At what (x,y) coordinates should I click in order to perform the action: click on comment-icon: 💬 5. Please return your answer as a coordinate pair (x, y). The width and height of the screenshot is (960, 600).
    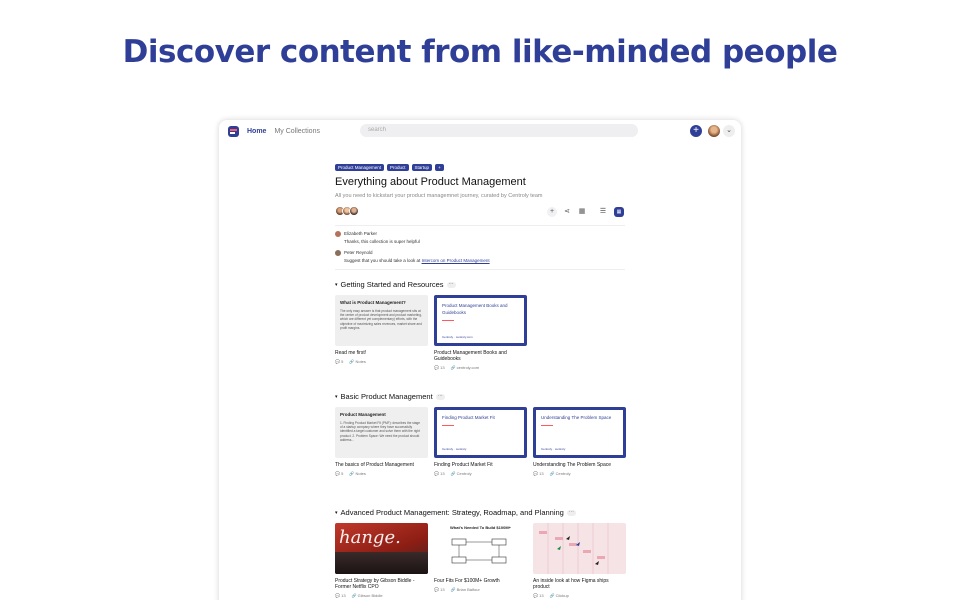
    Looking at the image, I should click on (339, 361).